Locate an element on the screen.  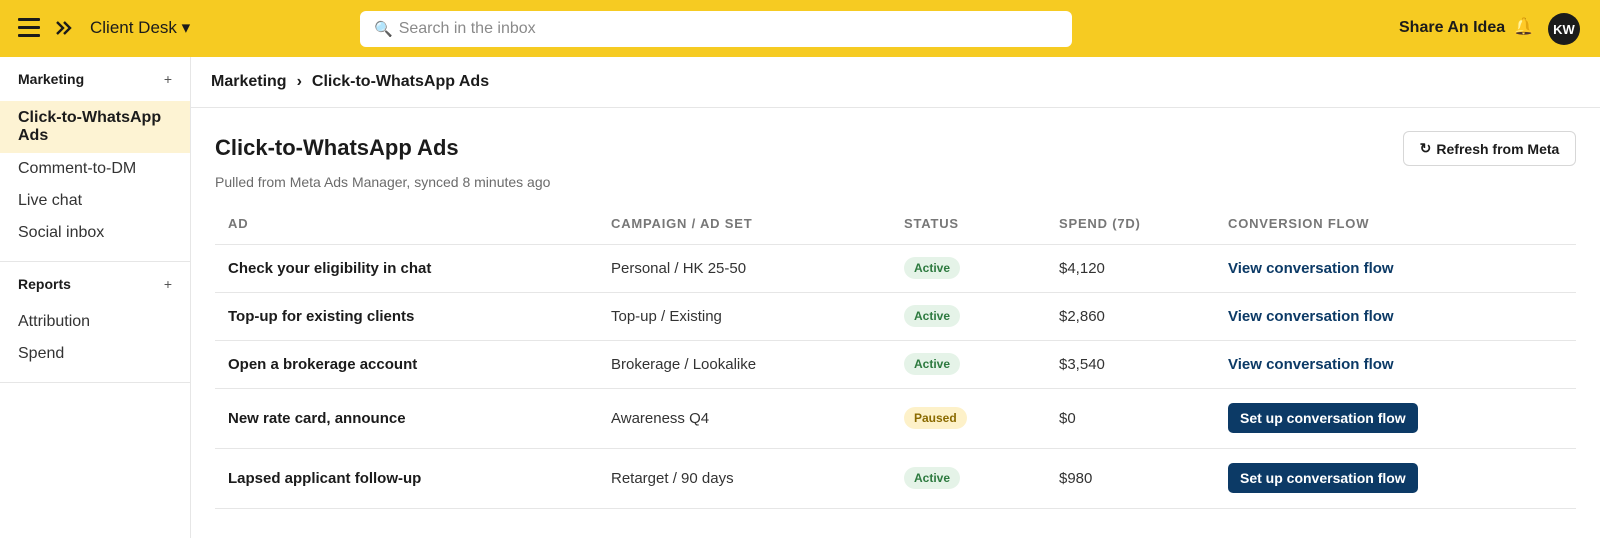
bell-icon: 🔔 is located at coordinates (1523, 27).